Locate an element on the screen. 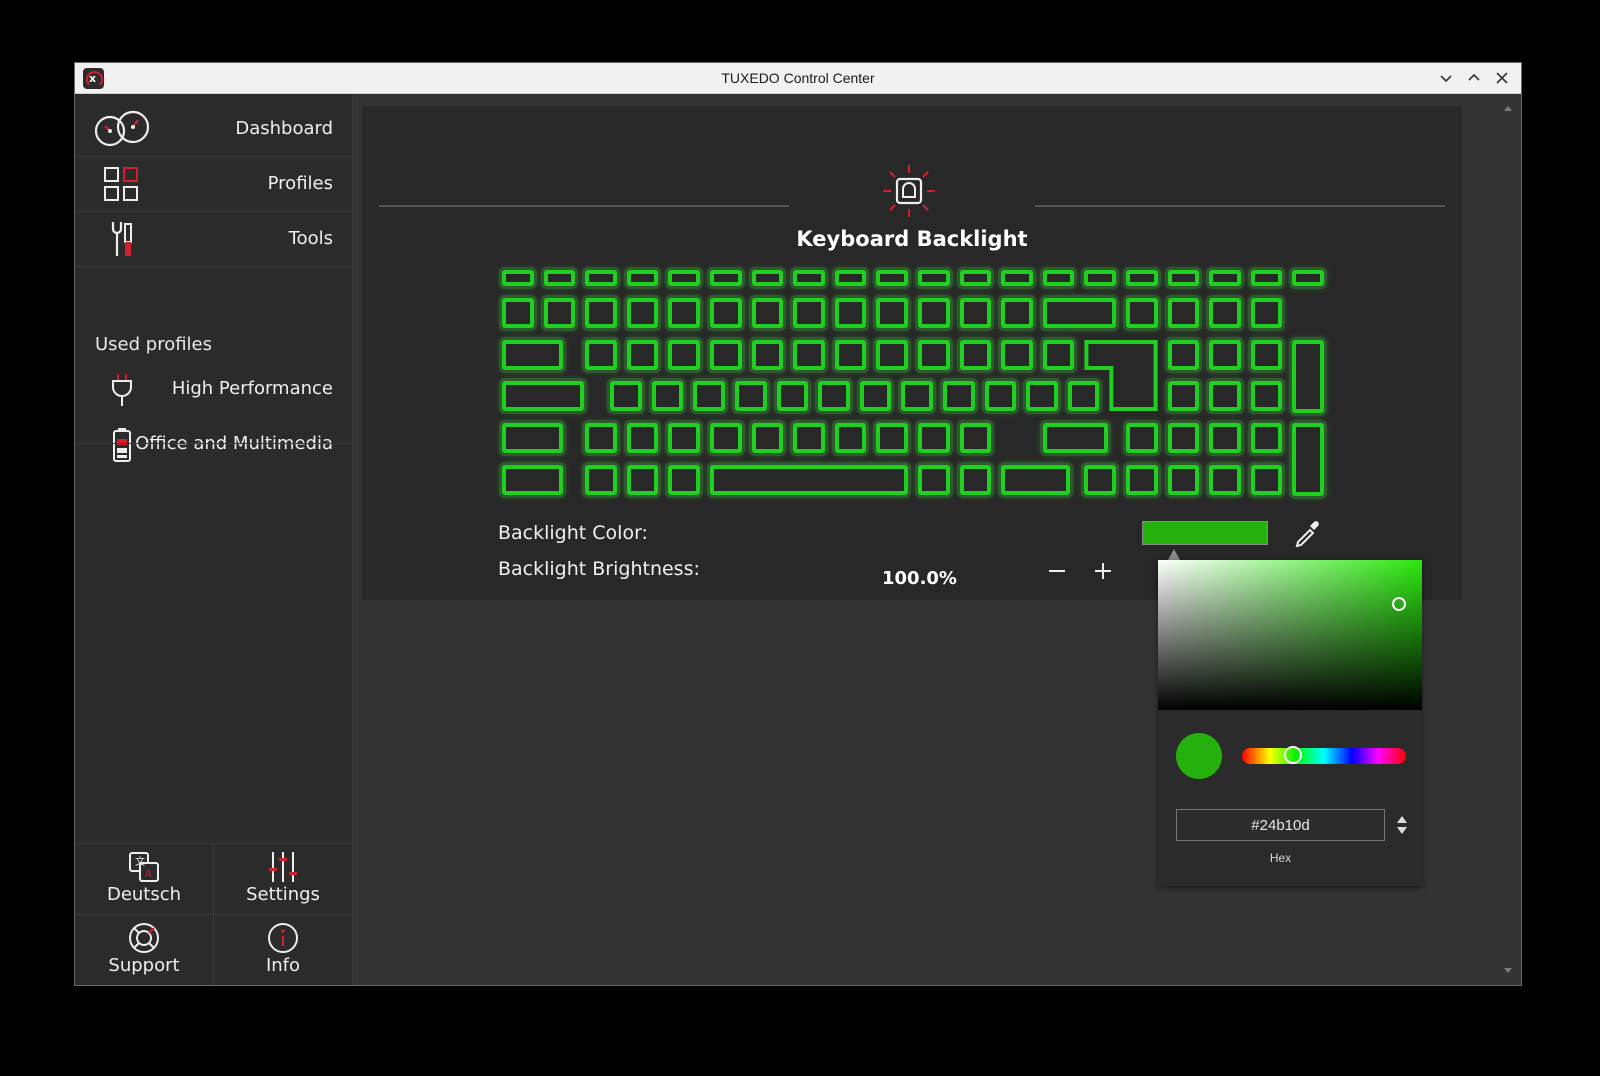  sidebar-item-dashboard: Dashboard is located at coordinates (214, 129).